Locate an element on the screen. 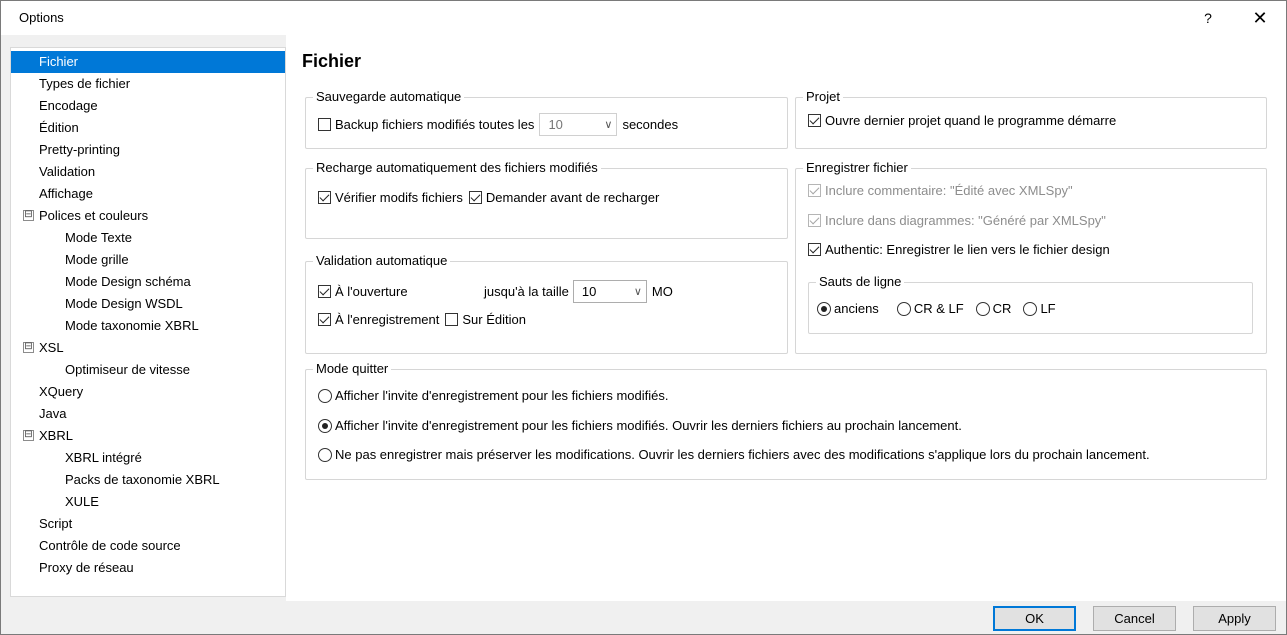 The width and height of the screenshot is (1287, 635). save-file-group-title: Enregistrer fichier is located at coordinates (857, 168).